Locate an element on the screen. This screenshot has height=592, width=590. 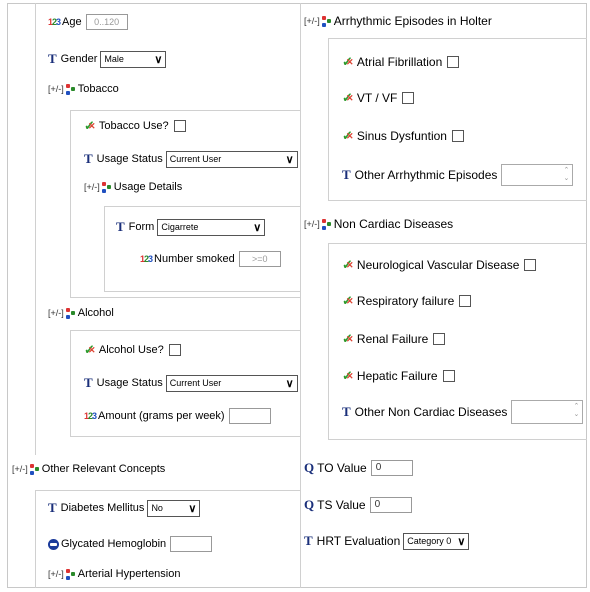
form-select: Cigarrete ∨ is located at coordinates (211, 227).